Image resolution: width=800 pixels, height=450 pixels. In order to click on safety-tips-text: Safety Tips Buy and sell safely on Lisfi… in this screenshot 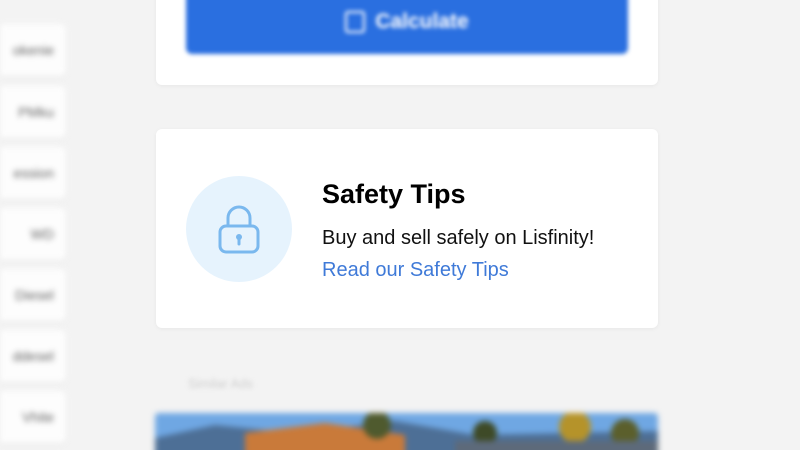, I will do `click(458, 230)`.